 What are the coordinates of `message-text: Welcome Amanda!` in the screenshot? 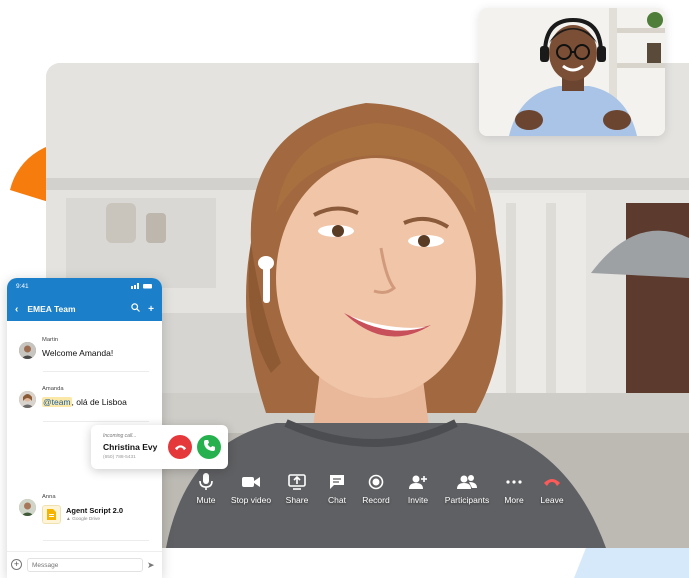 It's located at (78, 353).